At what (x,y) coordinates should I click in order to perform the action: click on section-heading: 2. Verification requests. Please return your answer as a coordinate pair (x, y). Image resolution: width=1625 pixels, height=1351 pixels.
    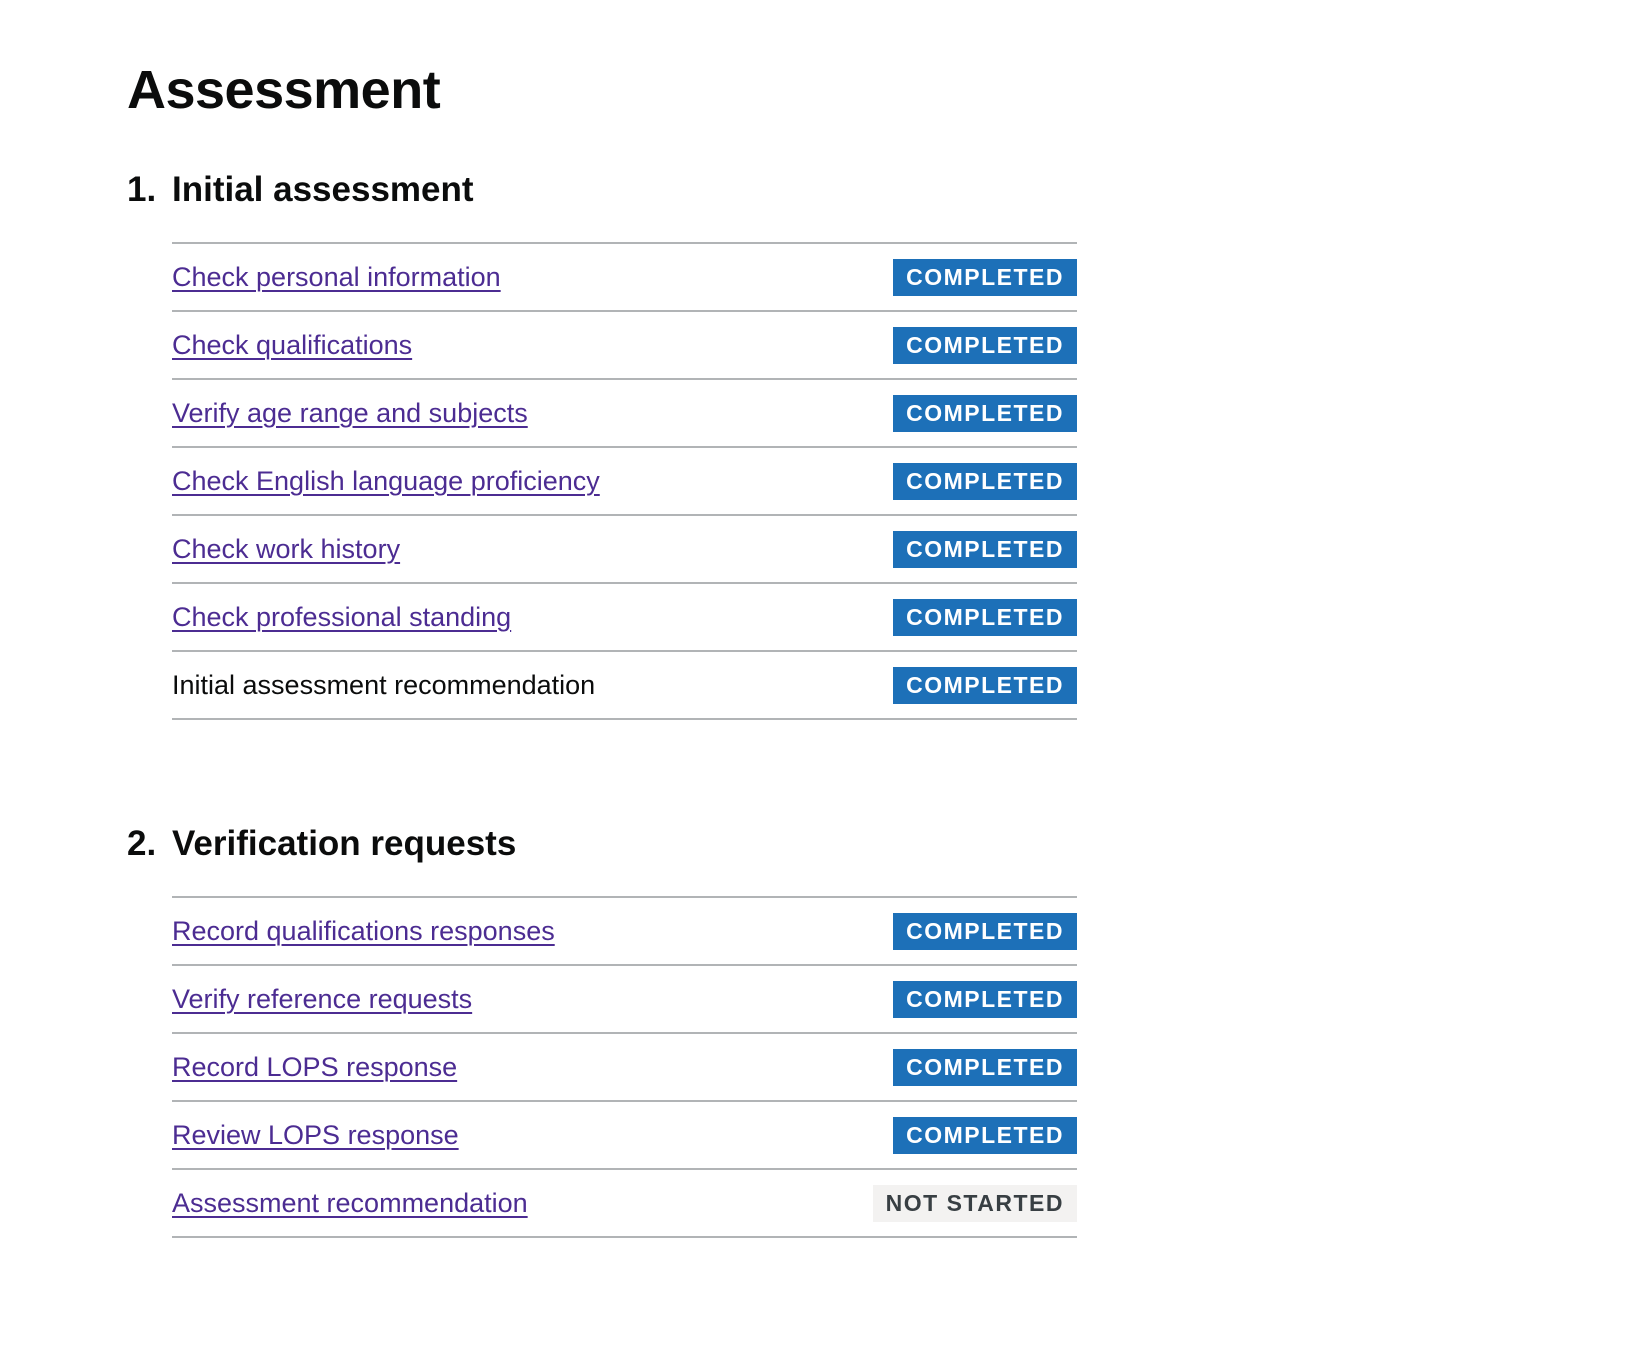
    Looking at the image, I should click on (607, 844).